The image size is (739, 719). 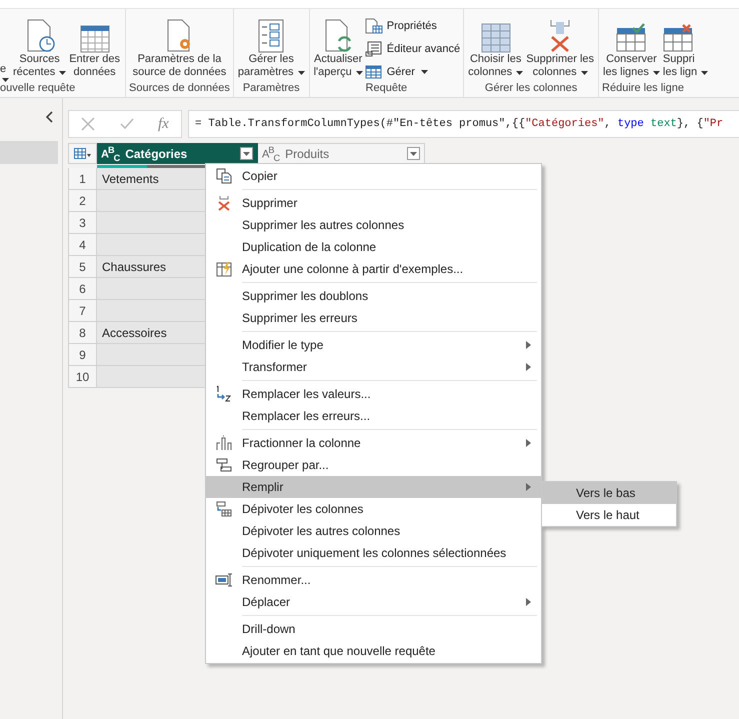 What do you see at coordinates (373, 629) in the screenshot?
I see `menu-item: Drill-down` at bounding box center [373, 629].